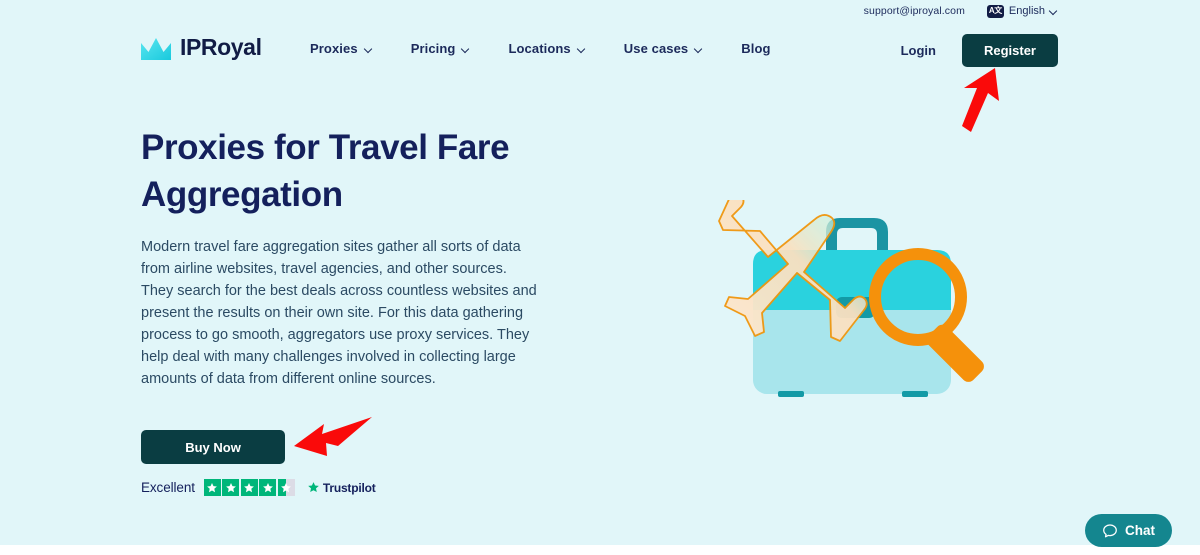 Image resolution: width=1200 pixels, height=555 pixels. I want to click on language-label: English, so click(1026, 11).